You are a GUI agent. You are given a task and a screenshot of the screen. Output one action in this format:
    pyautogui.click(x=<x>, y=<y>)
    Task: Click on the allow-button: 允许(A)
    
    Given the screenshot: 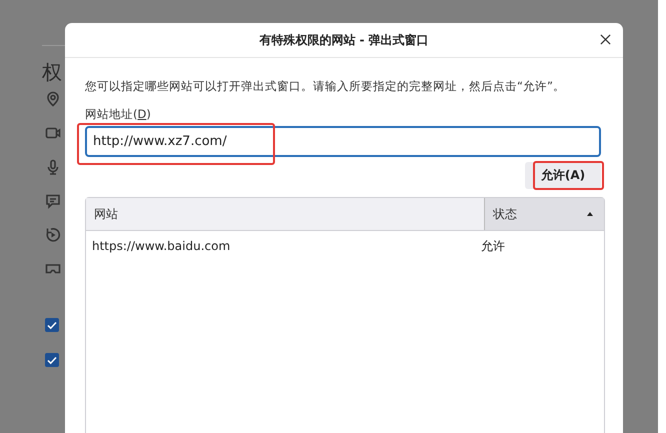 What is the action you would take?
    pyautogui.click(x=563, y=175)
    